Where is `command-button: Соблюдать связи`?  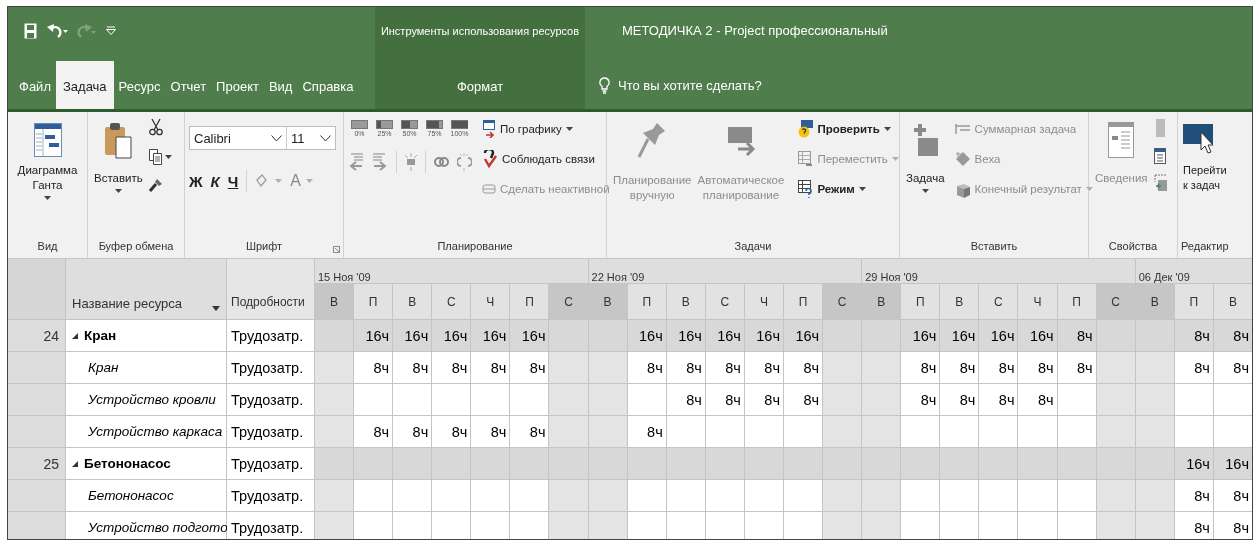 command-button: Соблюдать связи is located at coordinates (546, 159).